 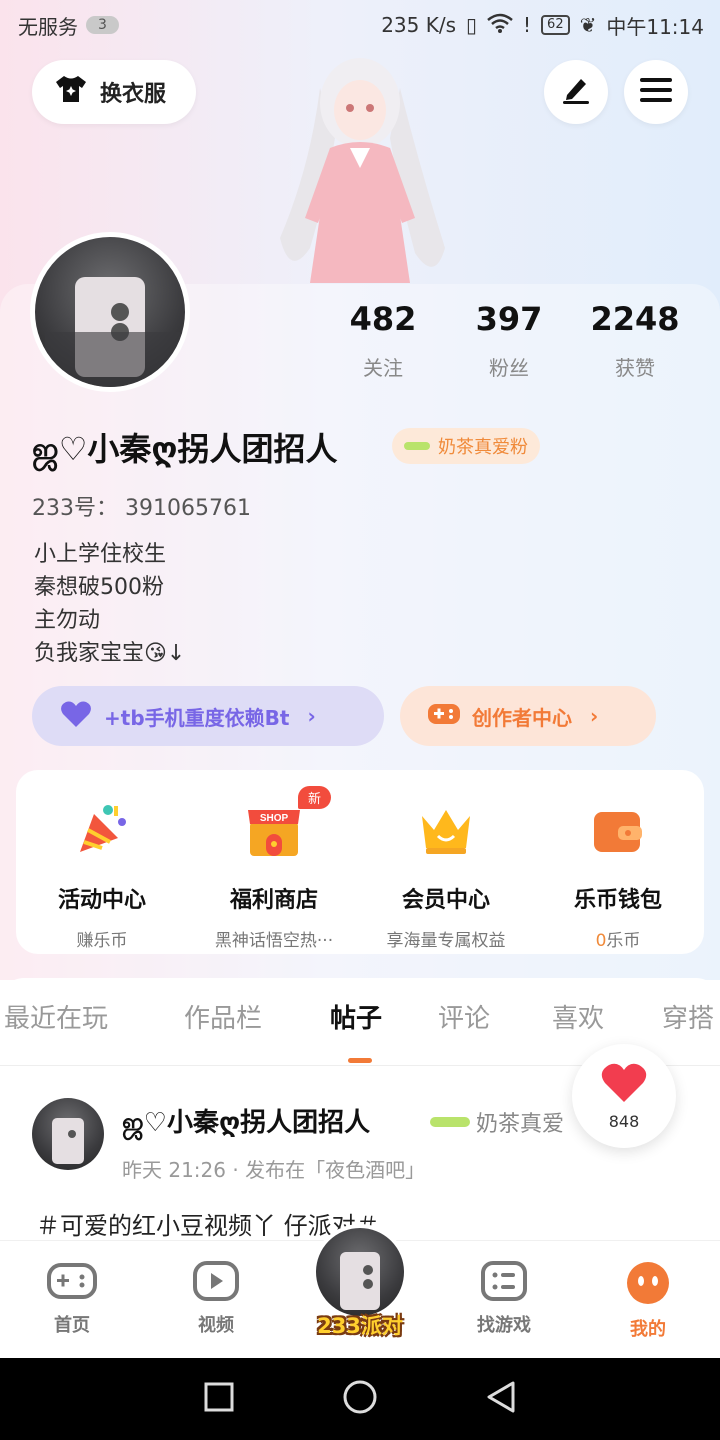 I want to click on bio-line: 秦想破500粉, so click(x=99, y=587).